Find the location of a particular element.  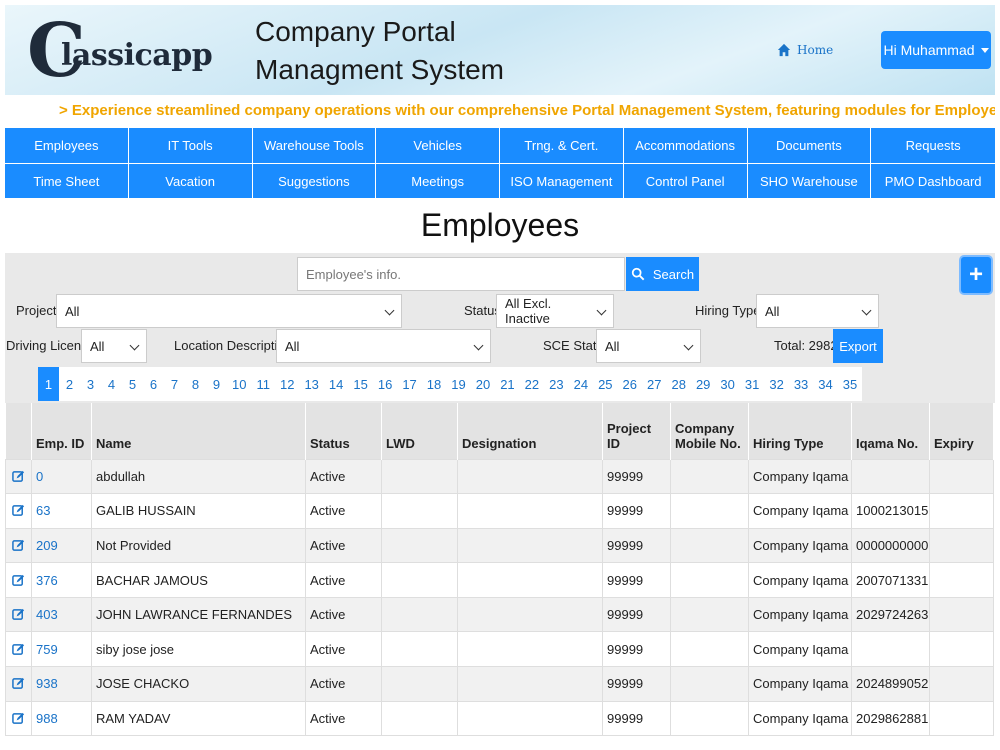

column-header: Designation is located at coordinates (530, 431).